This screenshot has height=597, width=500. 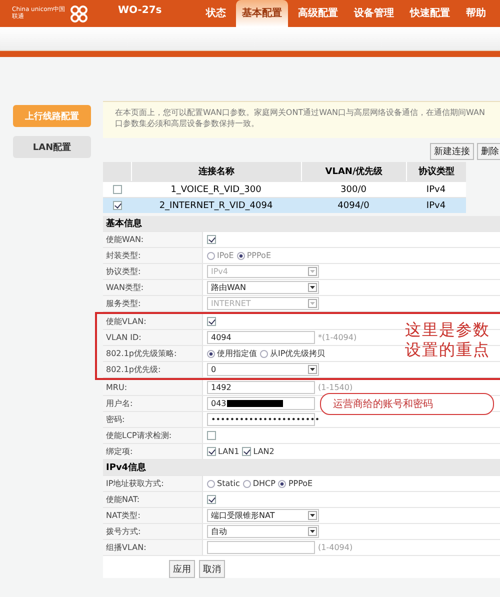 What do you see at coordinates (335, 547) in the screenshot?
I see `hint-text: (1-4094)` at bounding box center [335, 547].